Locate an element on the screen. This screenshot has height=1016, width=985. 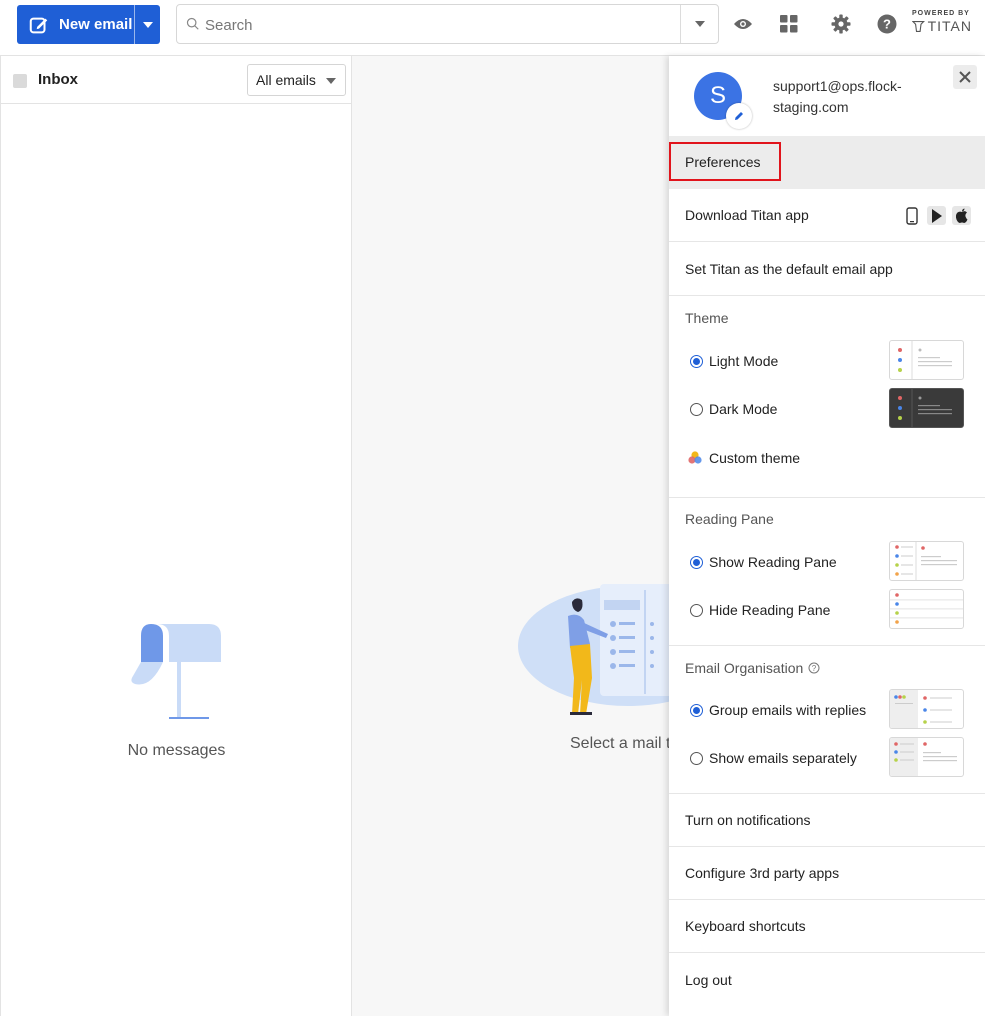
hide-reading-pane-option: Hide Reading Pane is located at coordinates (760, 610).